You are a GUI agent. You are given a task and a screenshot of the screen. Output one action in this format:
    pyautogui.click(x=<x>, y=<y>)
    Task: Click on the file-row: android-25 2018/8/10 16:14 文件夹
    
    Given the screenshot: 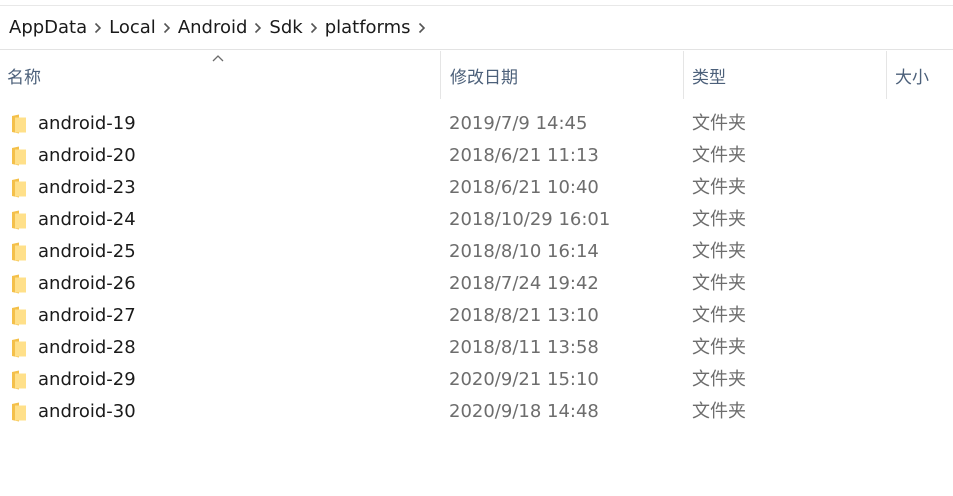 What is the action you would take?
    pyautogui.click(x=476, y=252)
    